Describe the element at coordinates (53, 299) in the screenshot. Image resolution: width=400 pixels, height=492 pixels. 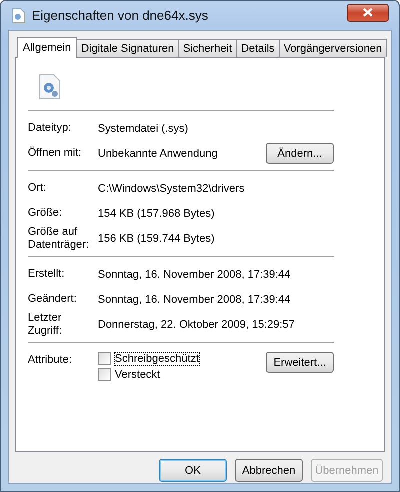
I see `field-label: Geändert:` at that location.